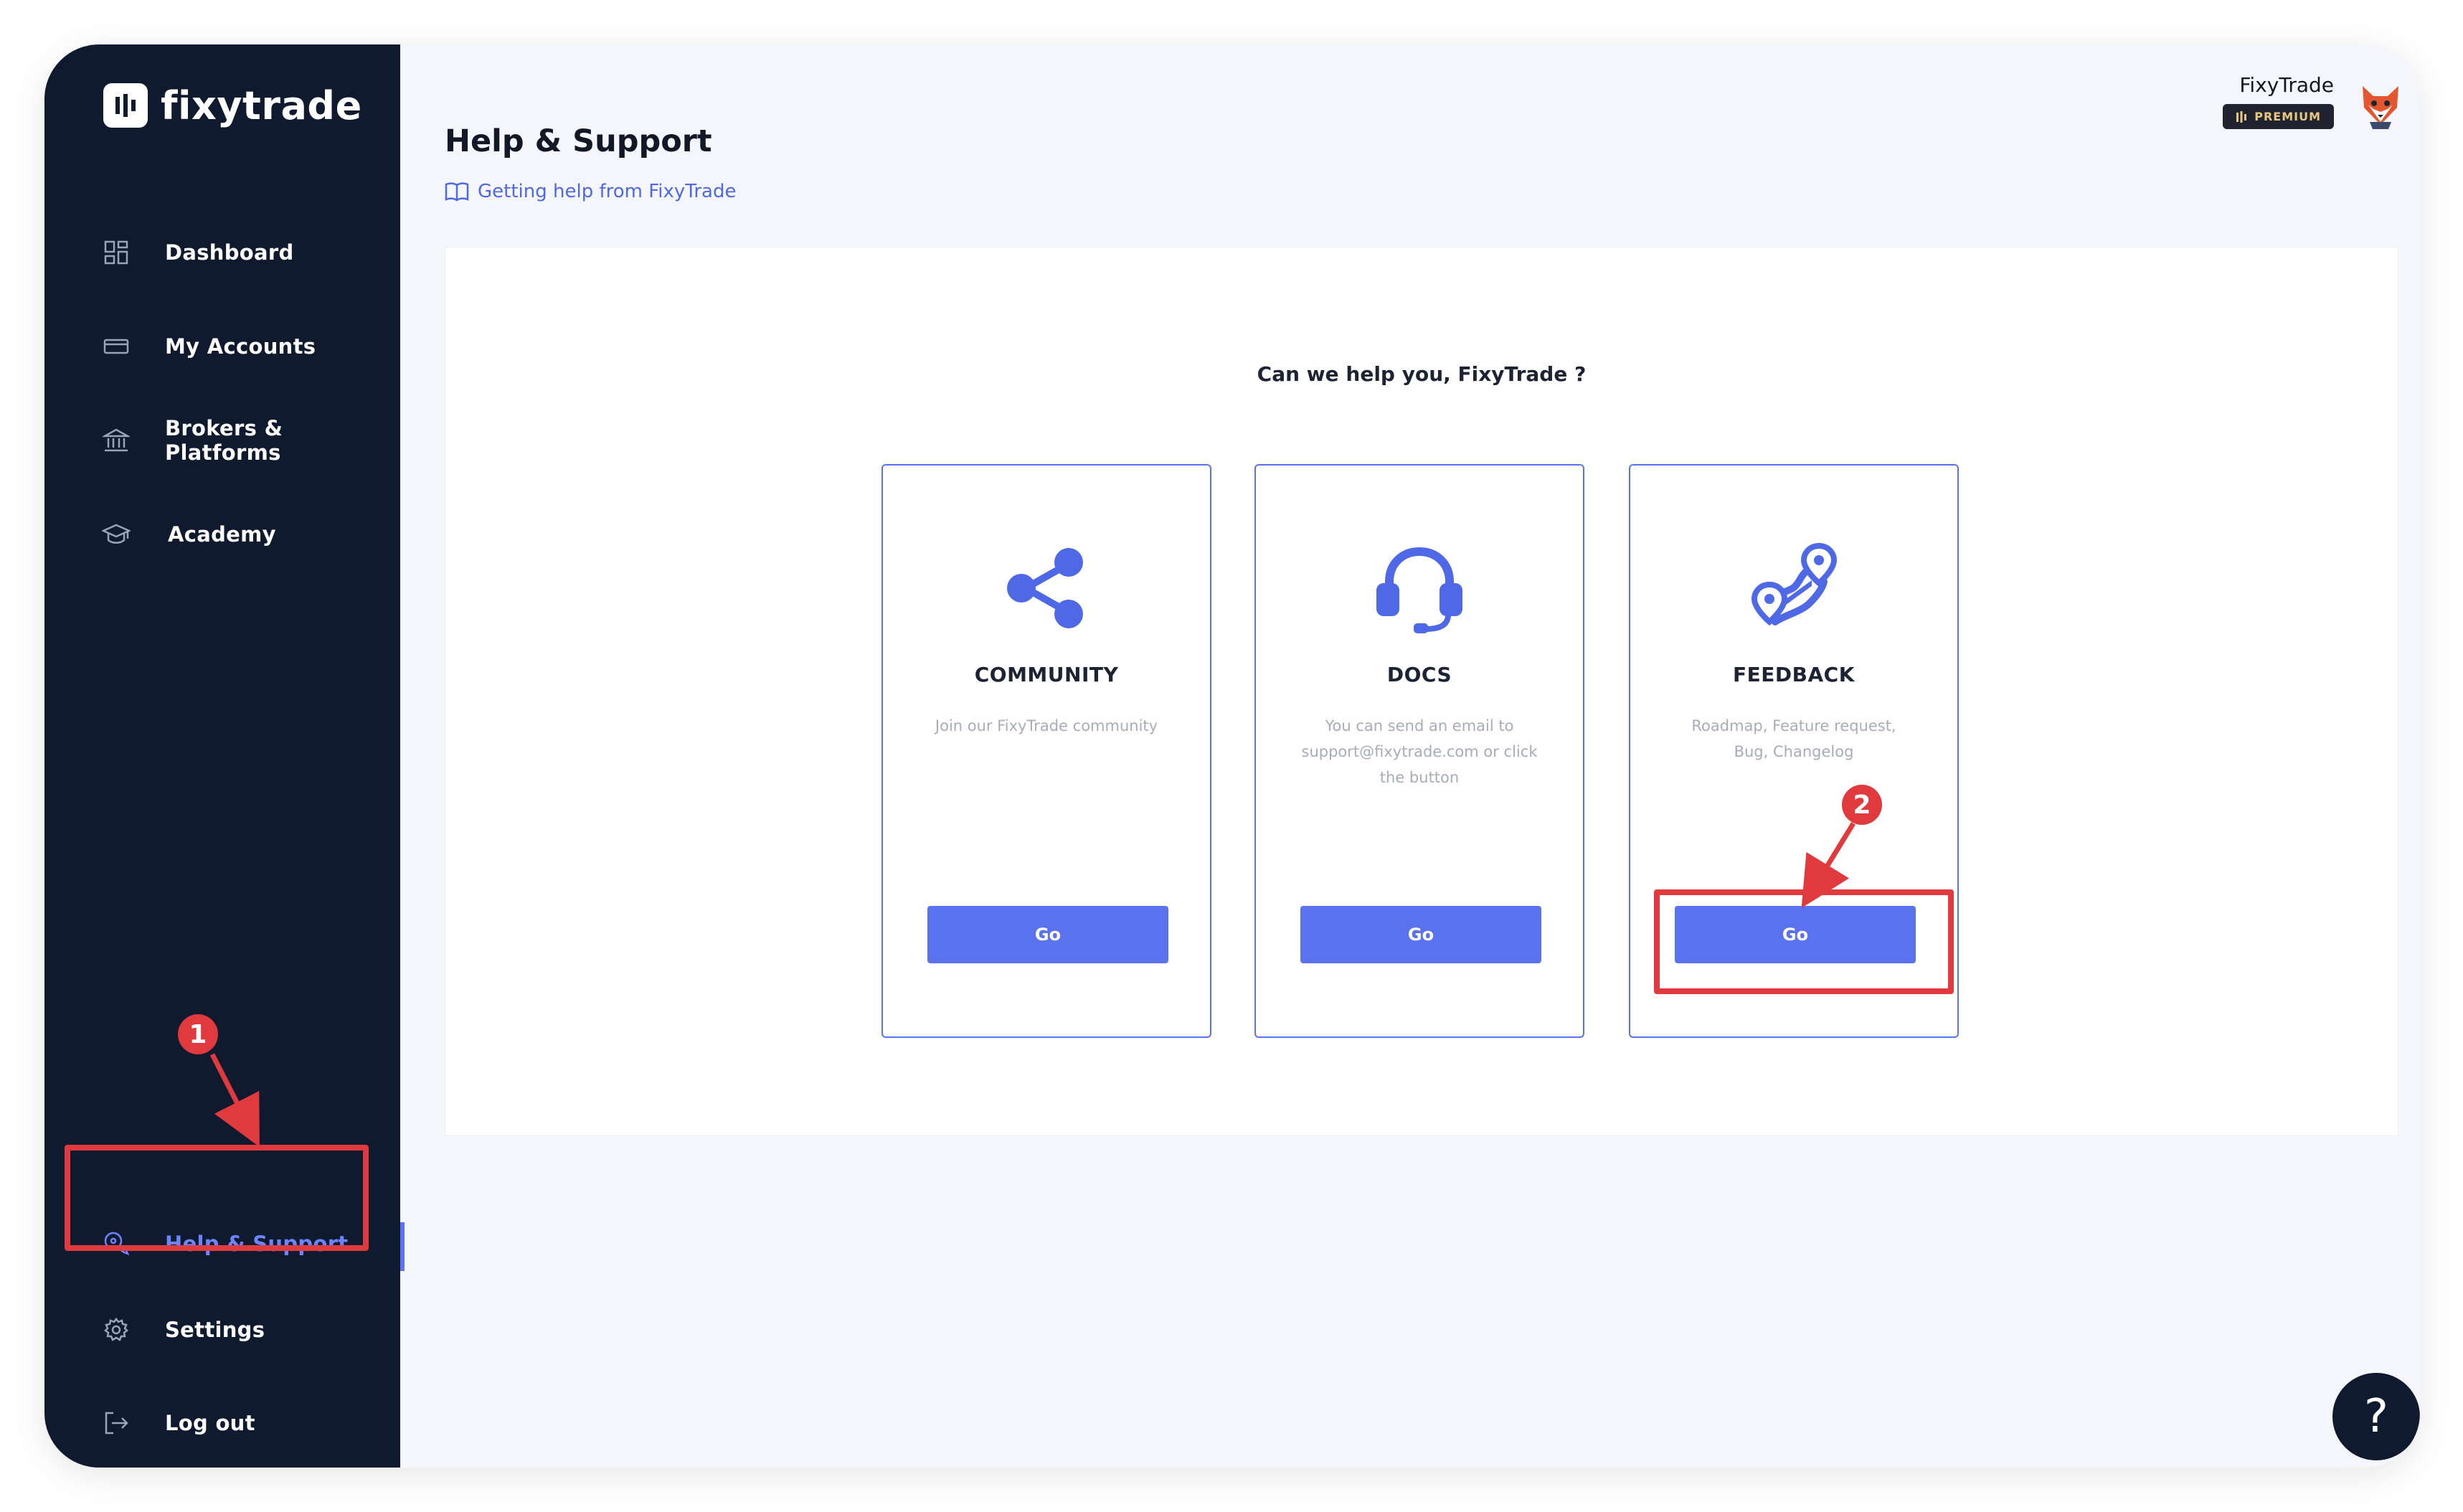 This screenshot has height=1512, width=2463. I want to click on card-description: Roadmap, Feature request, Bug, Changelog, so click(1794, 739).